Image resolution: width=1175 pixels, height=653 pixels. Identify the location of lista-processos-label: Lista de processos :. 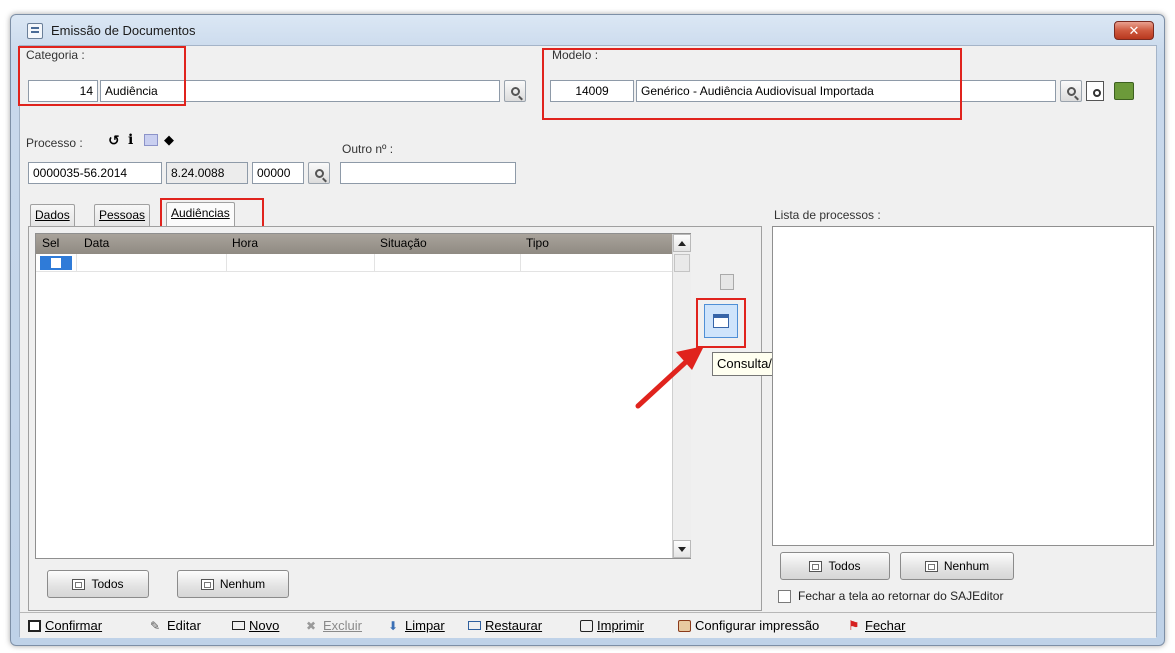
(827, 215).